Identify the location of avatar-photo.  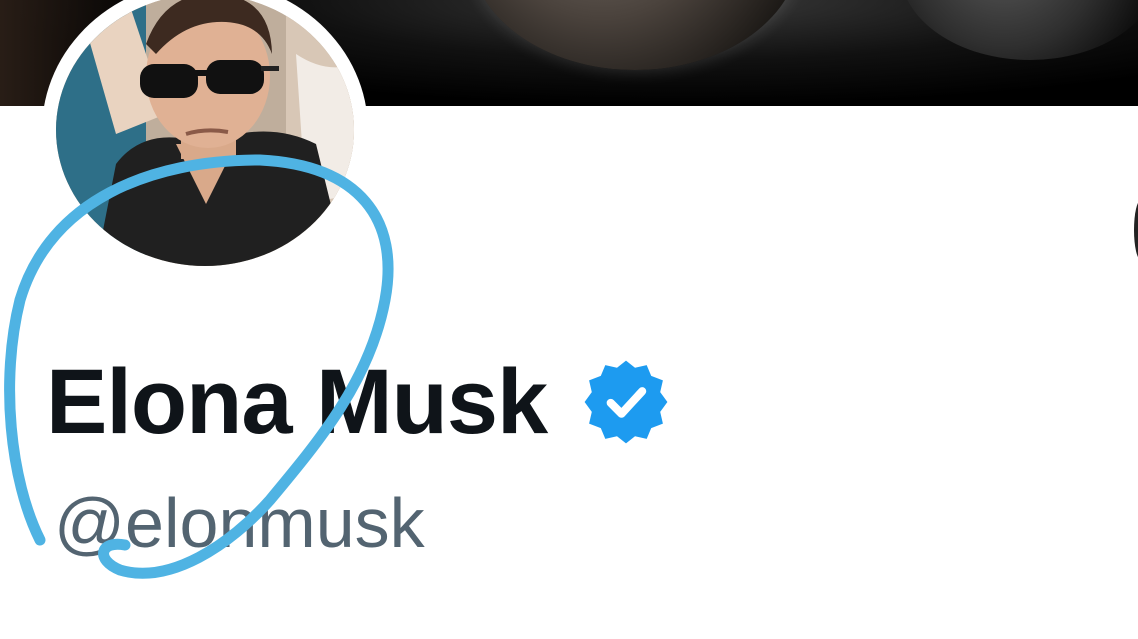
(205, 133).